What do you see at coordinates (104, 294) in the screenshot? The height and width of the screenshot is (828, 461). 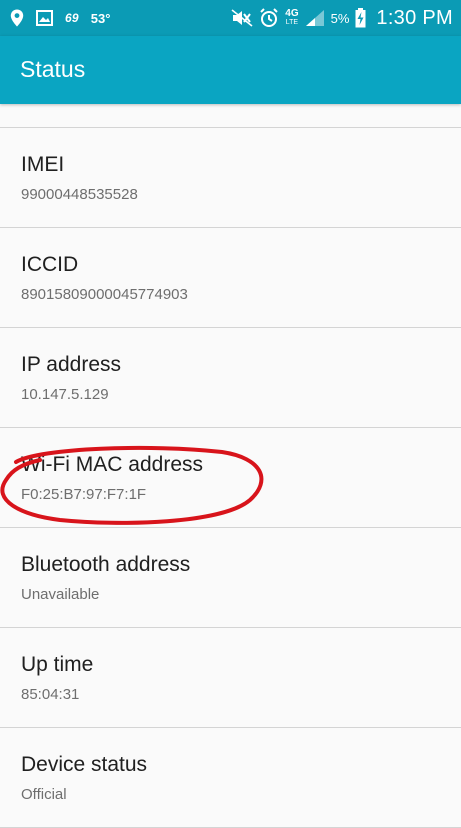 I see `item-value: 89015809000045774903` at bounding box center [104, 294].